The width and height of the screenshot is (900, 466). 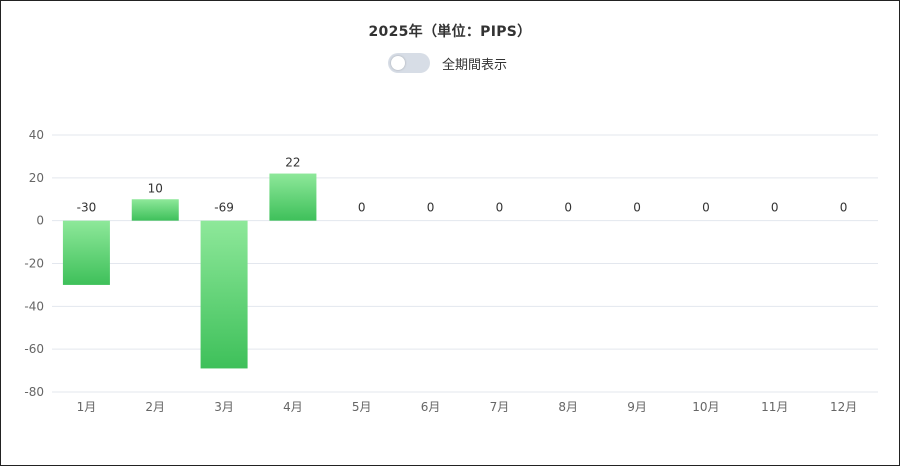 I want to click on x-tick-label: 9月, so click(x=637, y=407).